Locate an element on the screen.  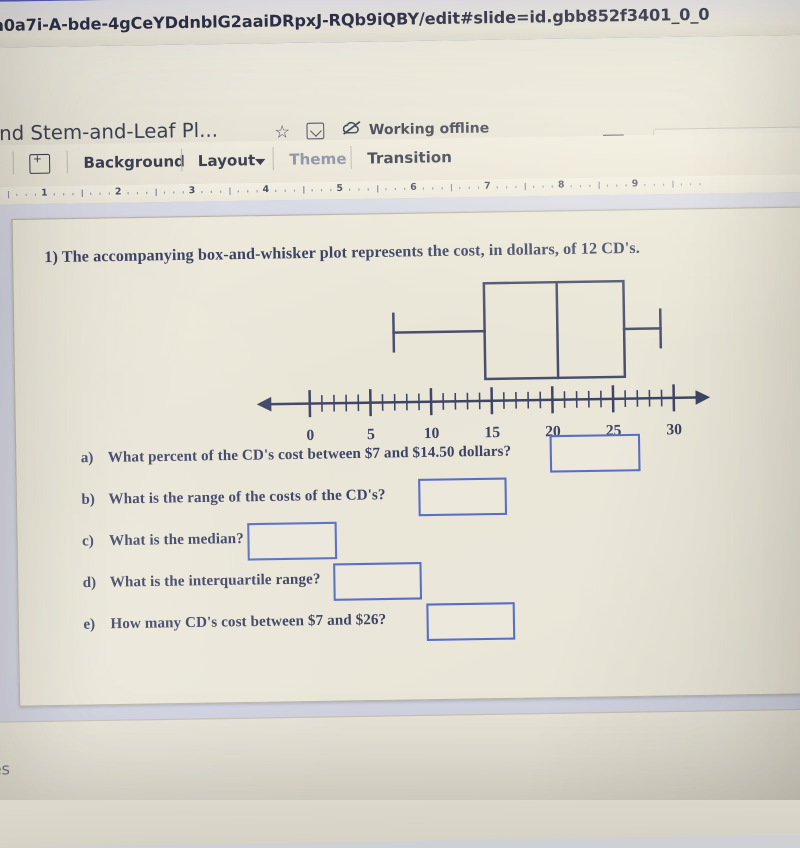
axis-tick-label: 0 is located at coordinates (310, 435).